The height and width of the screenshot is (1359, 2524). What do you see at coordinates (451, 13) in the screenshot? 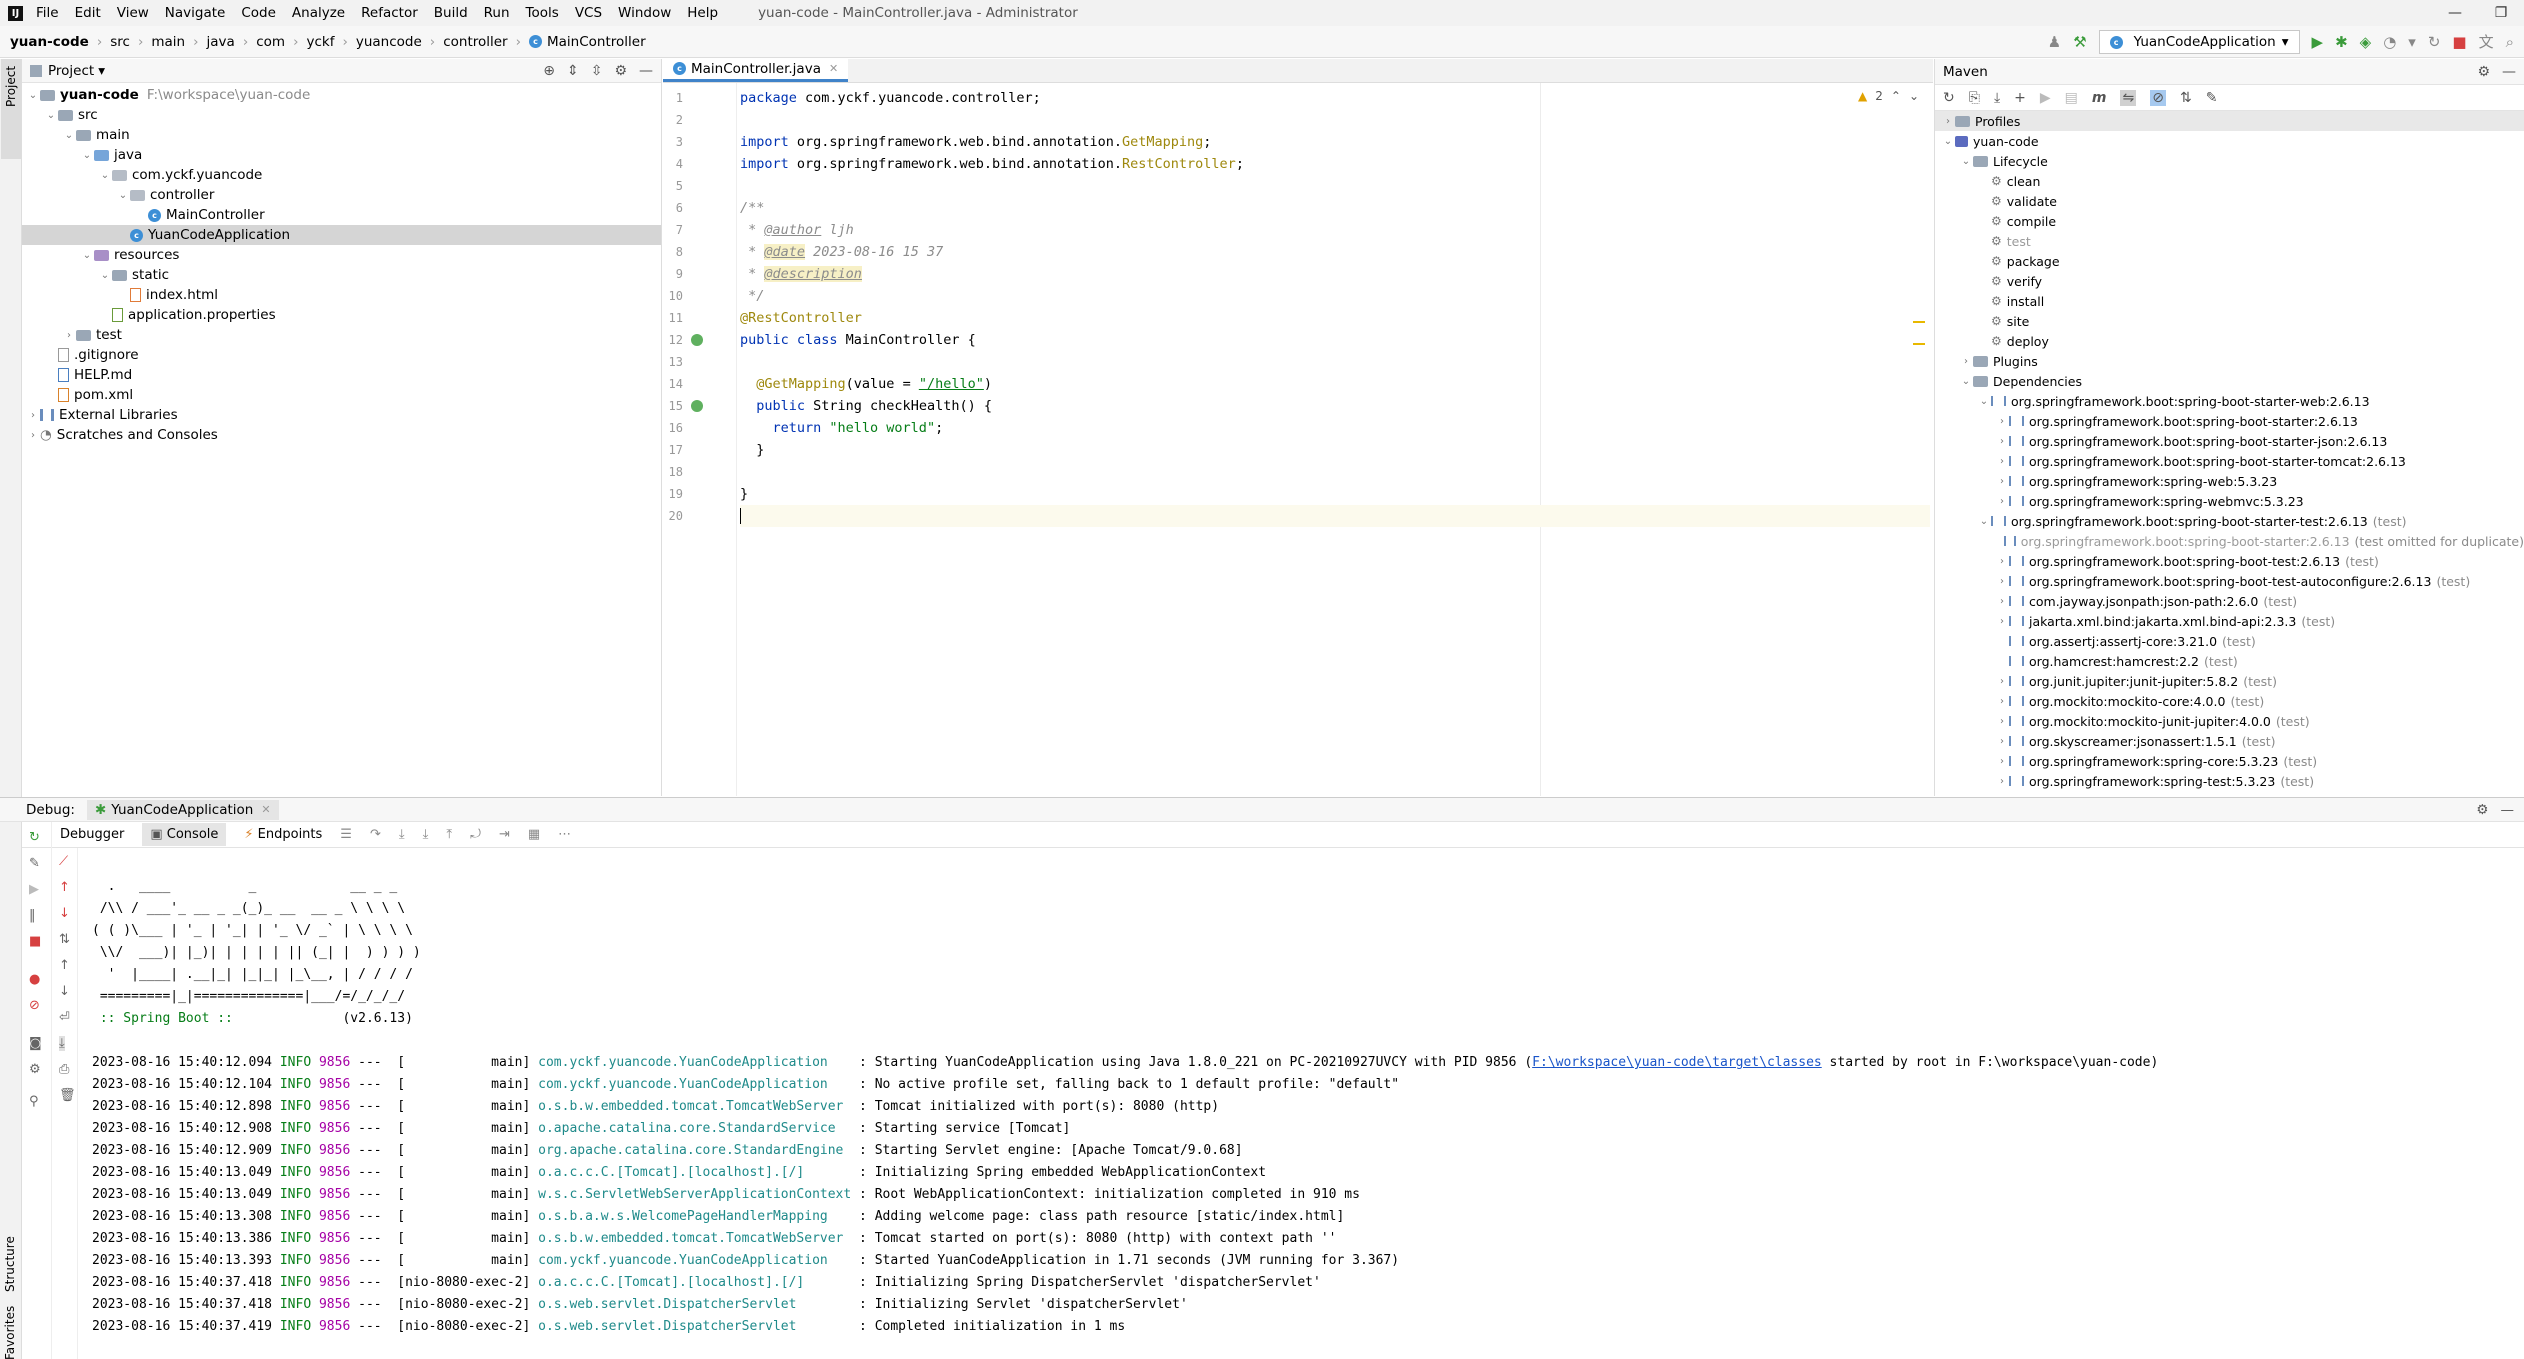
I see `menu-item-build: Build` at bounding box center [451, 13].